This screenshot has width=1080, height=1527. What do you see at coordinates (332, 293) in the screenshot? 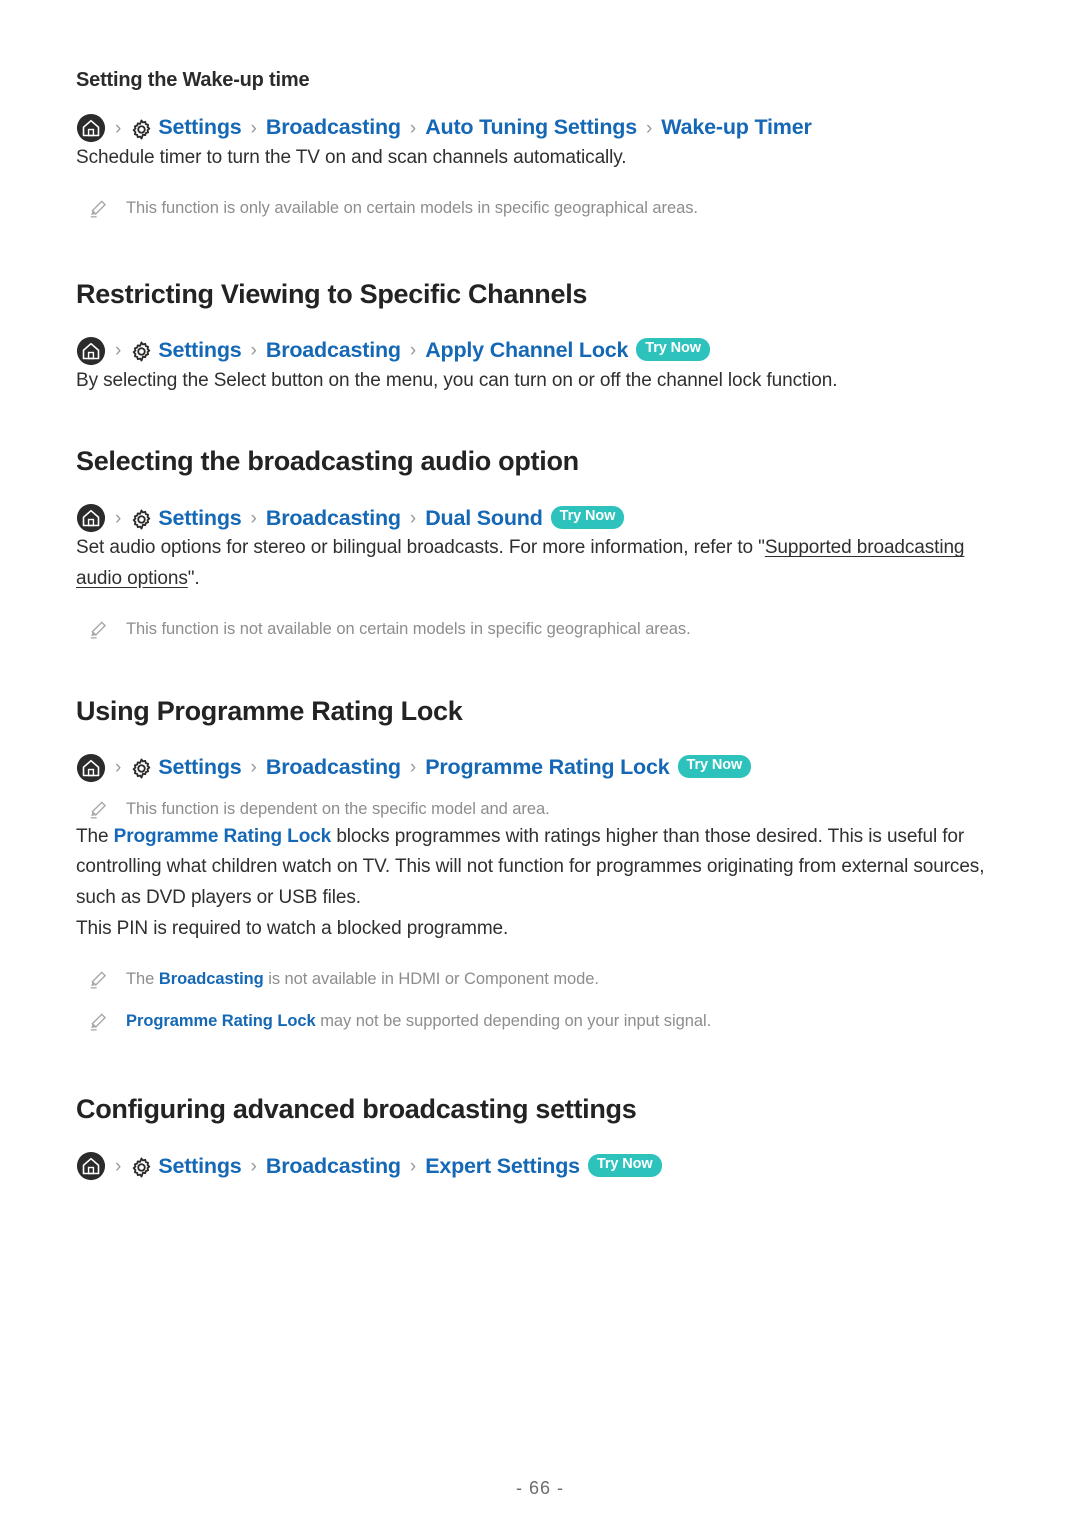
I see `section-heading-restricting-viewing: Restricting Viewing to Specific Channels` at bounding box center [332, 293].